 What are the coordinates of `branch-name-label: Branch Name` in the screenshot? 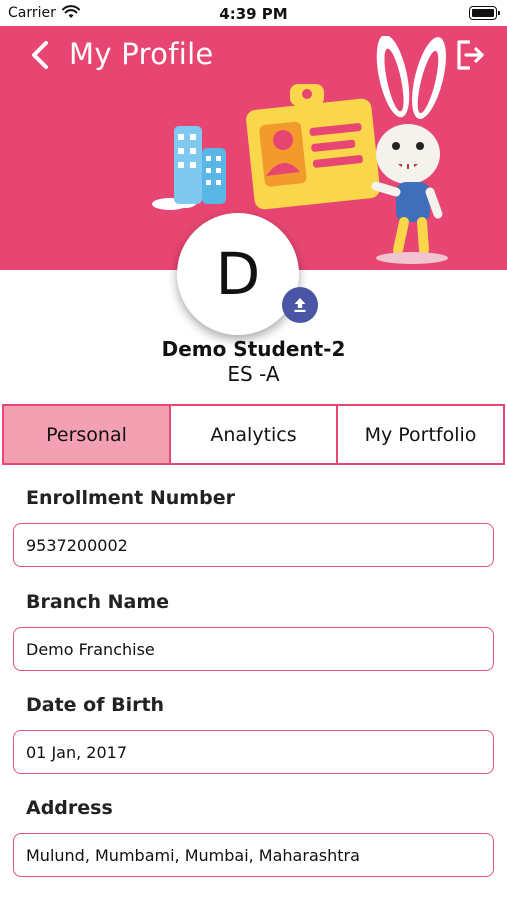 It's located at (98, 602).